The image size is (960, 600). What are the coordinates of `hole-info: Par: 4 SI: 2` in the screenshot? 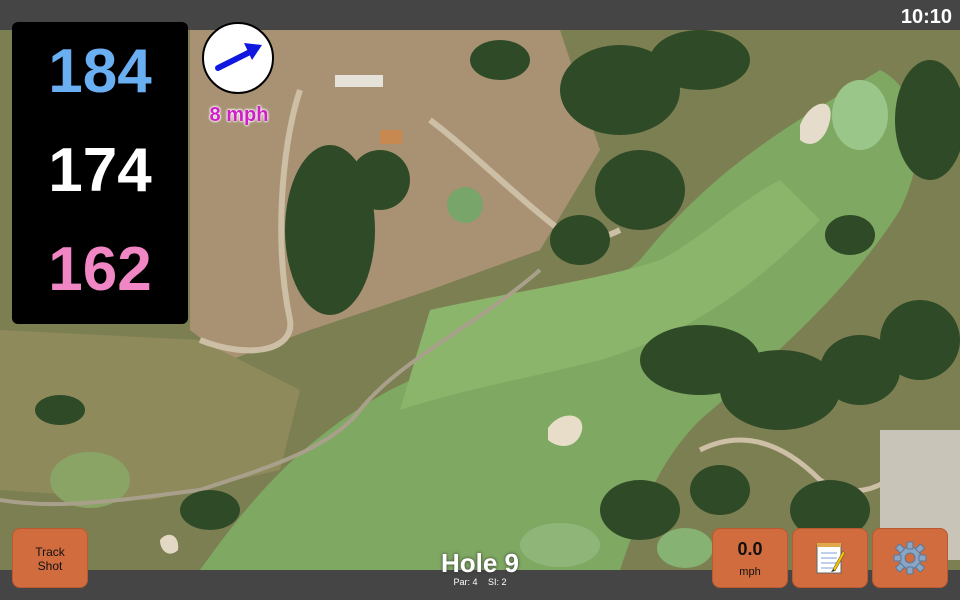 It's located at (480, 582).